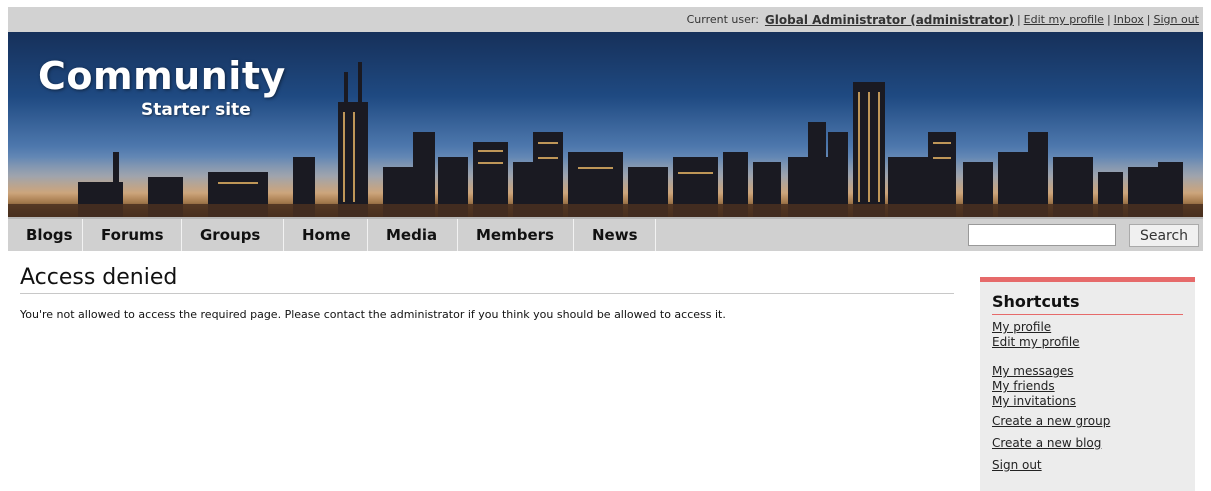 The height and width of the screenshot is (491, 1211). I want to click on shortcut-create-group: Create a new group, so click(1087, 421).